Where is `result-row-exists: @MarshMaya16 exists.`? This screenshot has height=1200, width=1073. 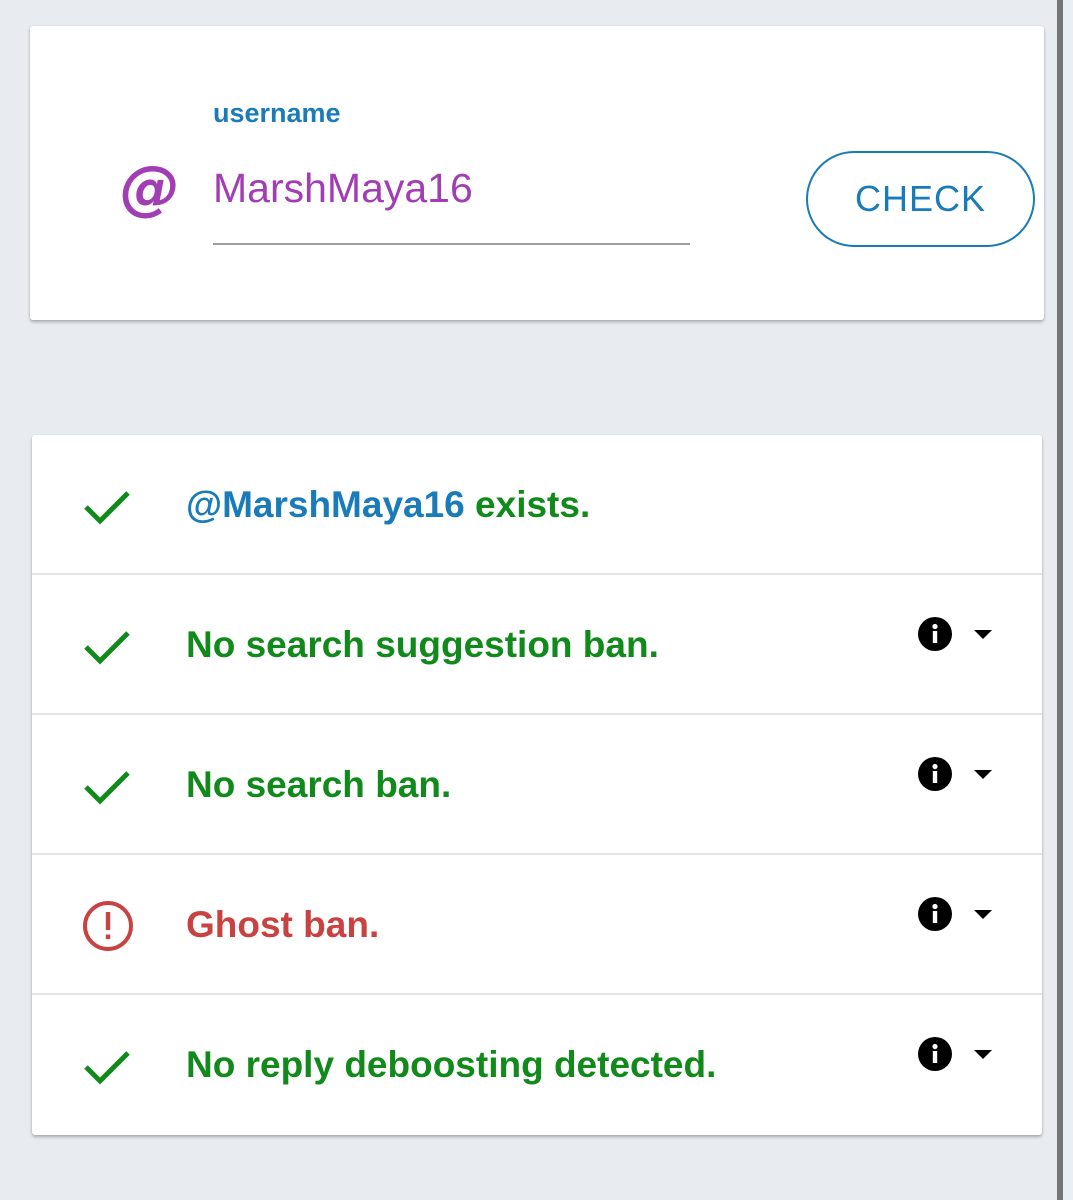 result-row-exists: @MarshMaya16 exists. is located at coordinates (537, 505).